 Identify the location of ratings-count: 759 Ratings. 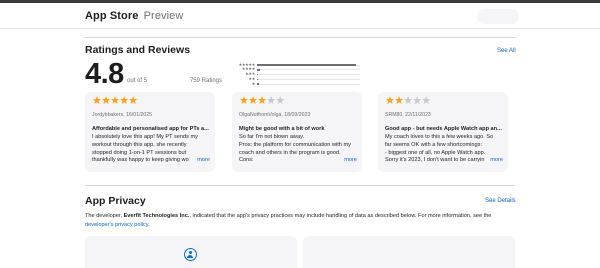
(206, 81).